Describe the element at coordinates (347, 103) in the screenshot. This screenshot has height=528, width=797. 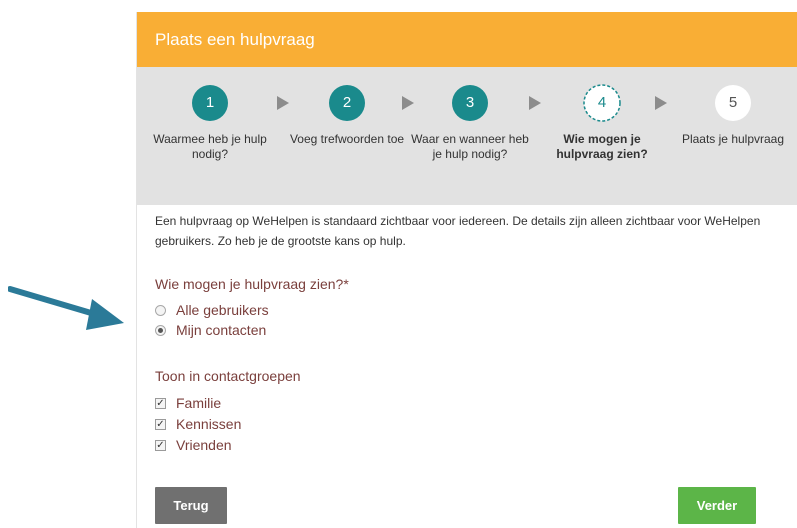
I see `step-2-badge-icon: 2` at that location.